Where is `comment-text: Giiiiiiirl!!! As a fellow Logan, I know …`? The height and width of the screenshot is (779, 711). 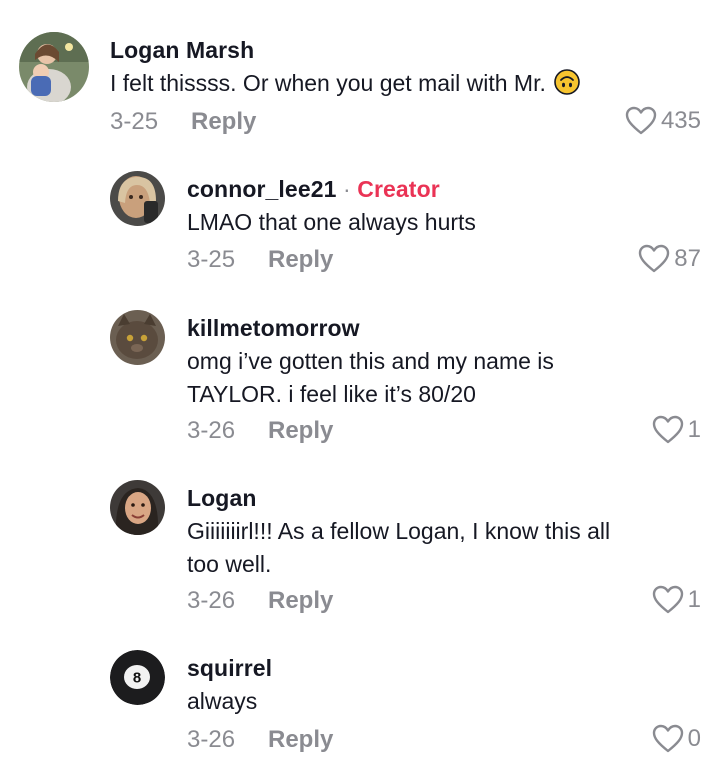
comment-text: Giiiiiiirl!!! As a fellow Logan, I know … is located at coordinates (398, 548).